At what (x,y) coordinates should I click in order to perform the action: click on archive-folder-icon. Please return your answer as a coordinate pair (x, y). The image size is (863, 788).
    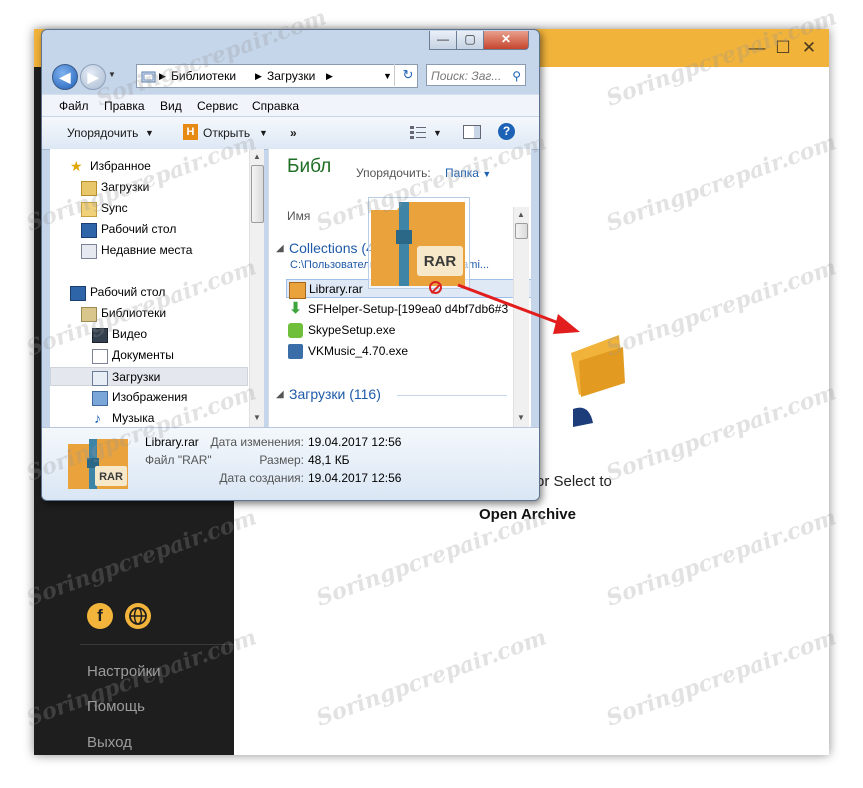
    Looking at the image, I should click on (598, 381).